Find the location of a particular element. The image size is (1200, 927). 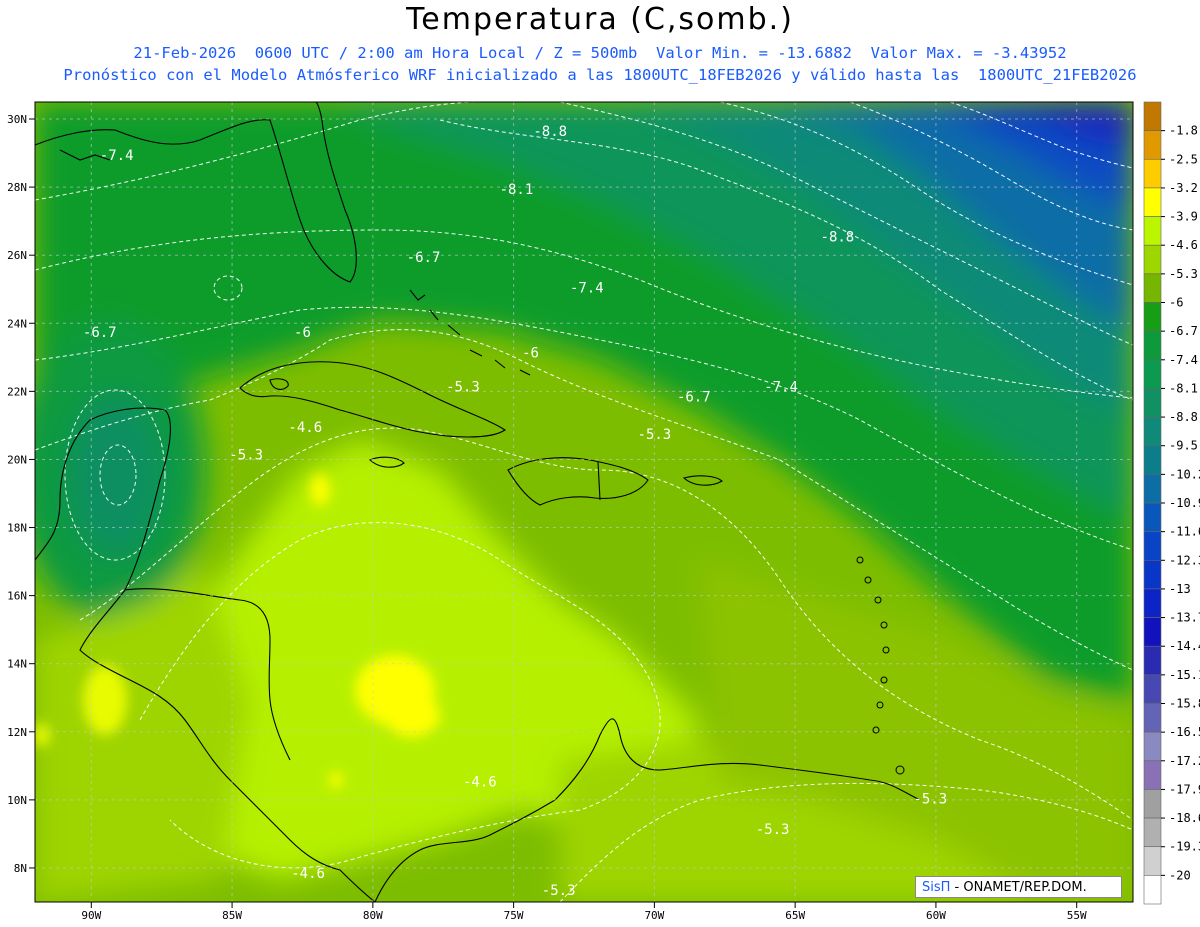

lon-tick-label: 90W is located at coordinates (91, 915).